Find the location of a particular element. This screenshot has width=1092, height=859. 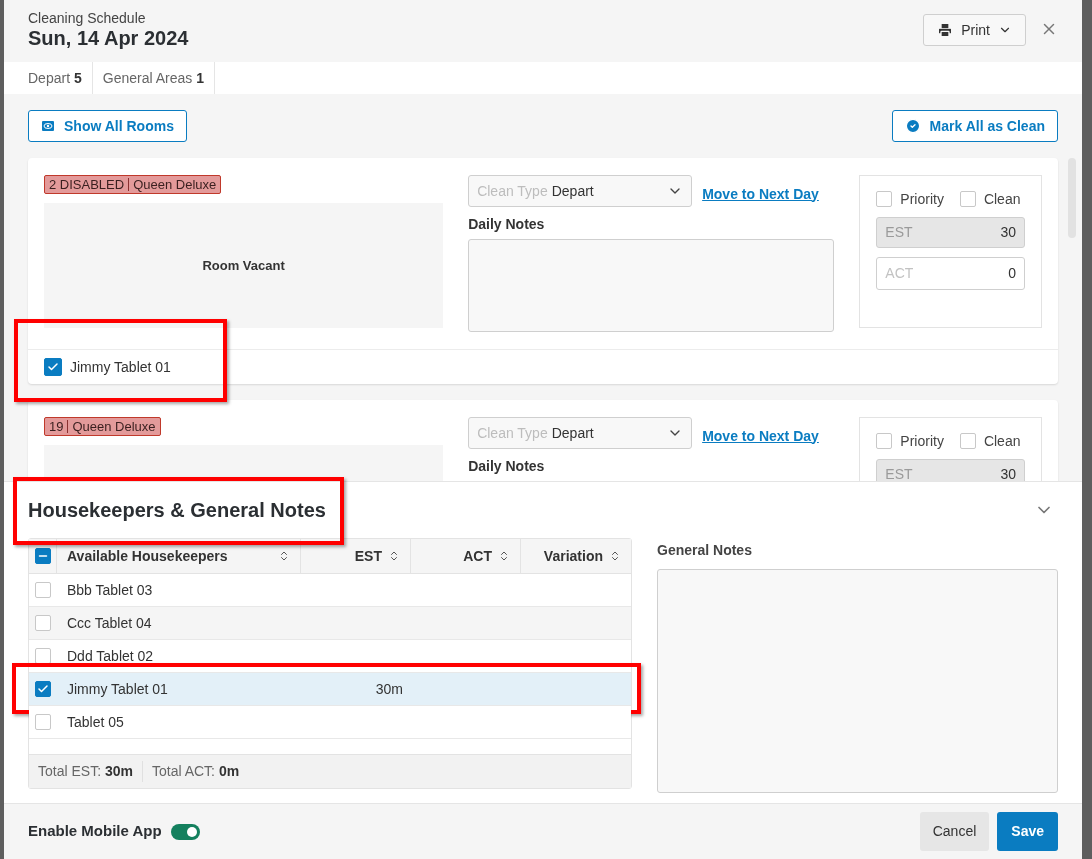

cancel-button: Cancel is located at coordinates (954, 831).